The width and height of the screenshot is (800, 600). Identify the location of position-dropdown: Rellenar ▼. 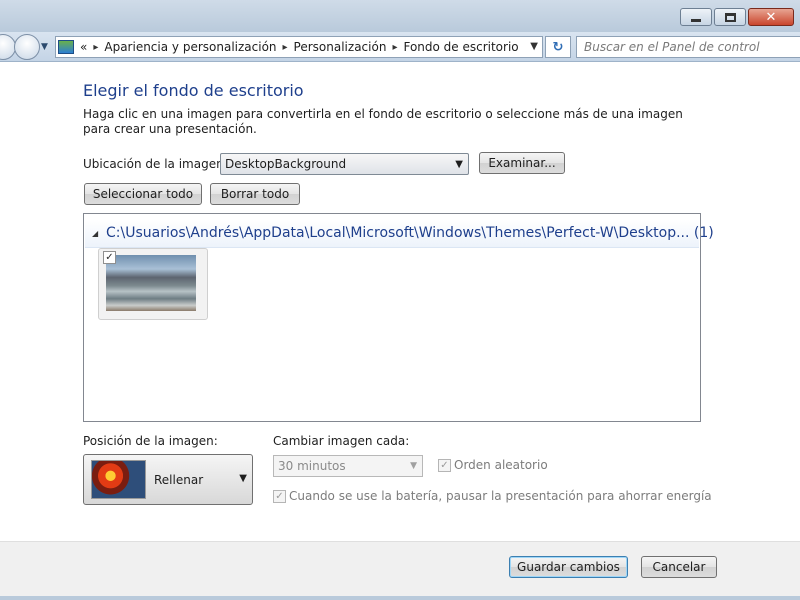
(168, 479).